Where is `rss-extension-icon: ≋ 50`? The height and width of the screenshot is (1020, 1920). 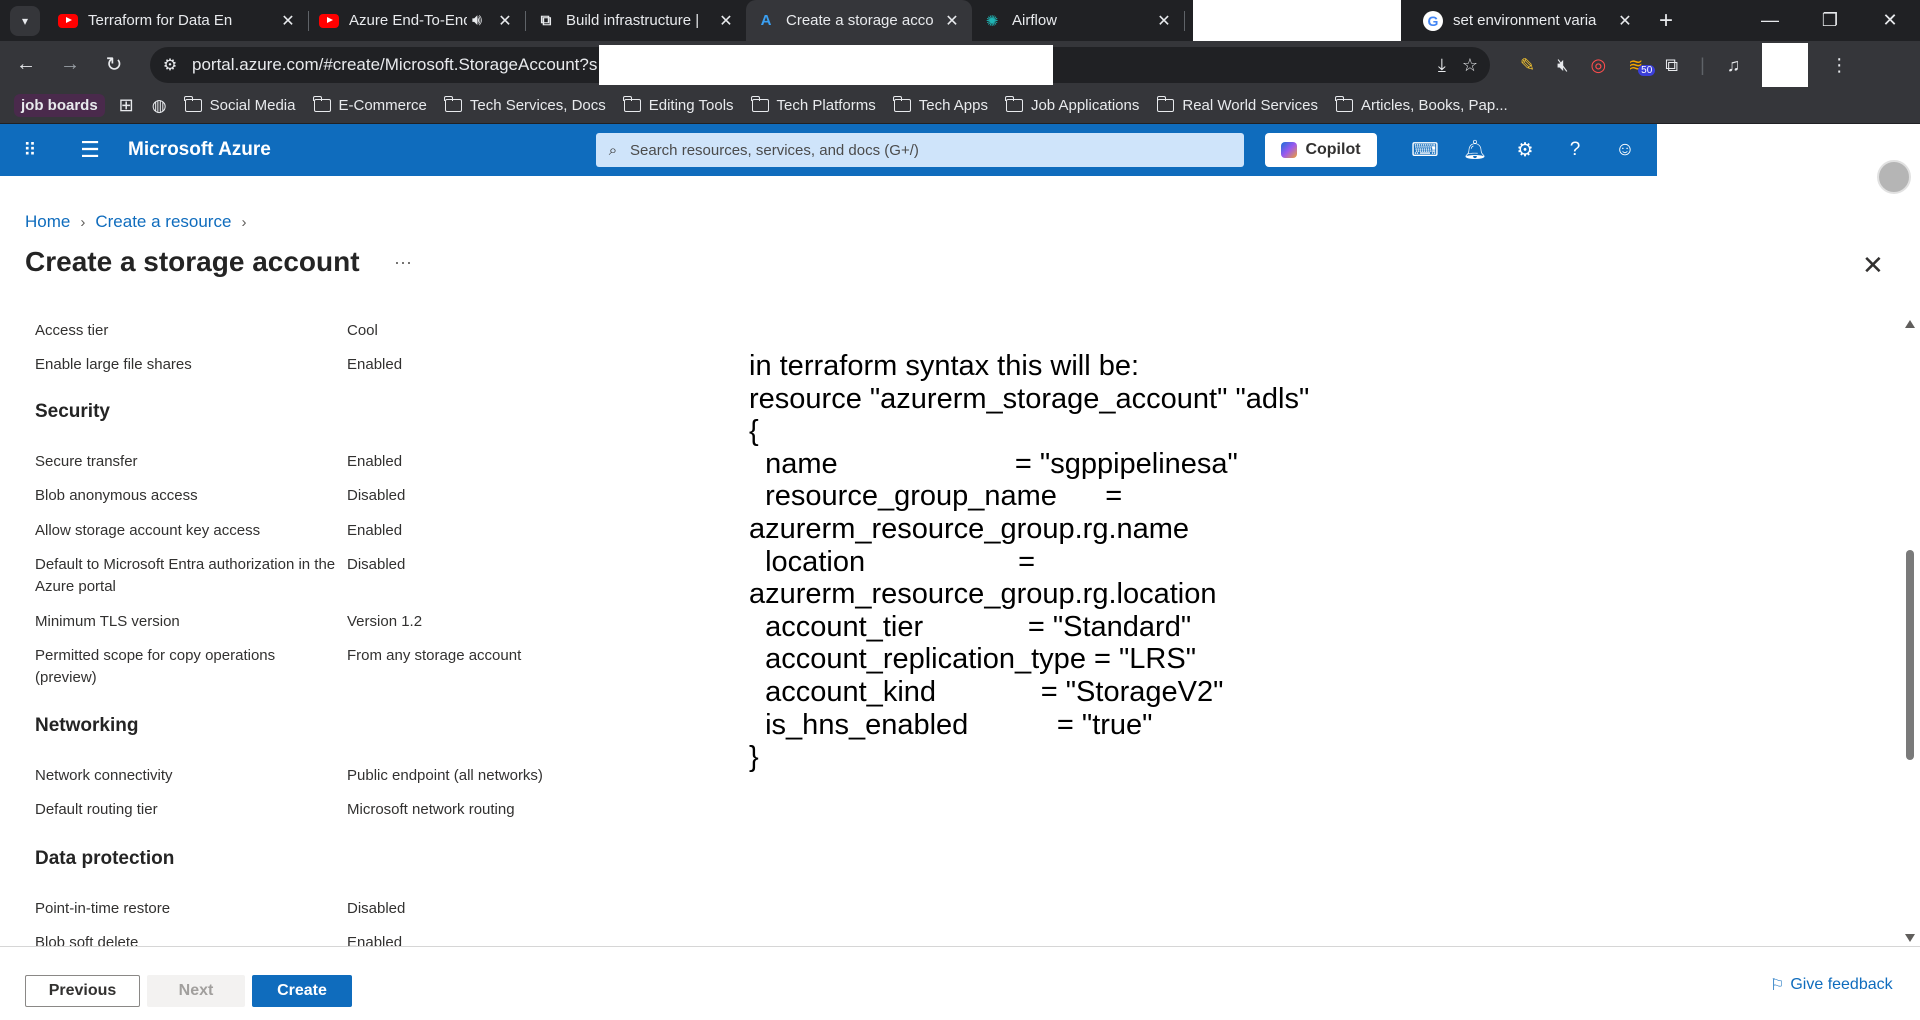
rss-extension-icon: ≋ 50 is located at coordinates (1642, 65).